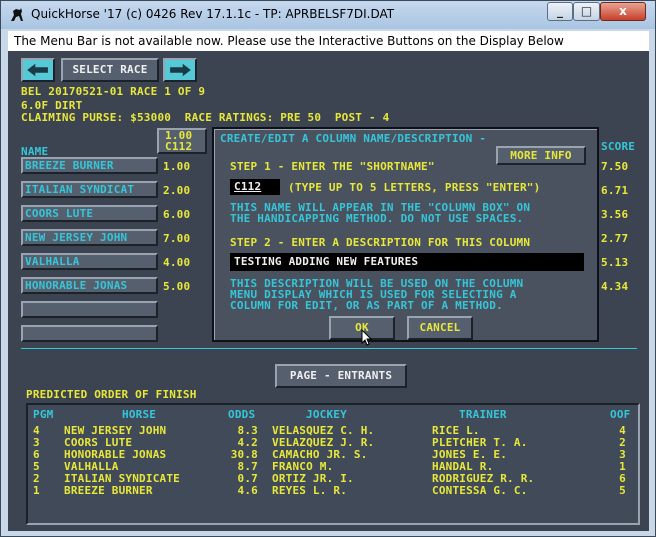  I want to click on select-race-button: SELECT RACE, so click(110, 70).